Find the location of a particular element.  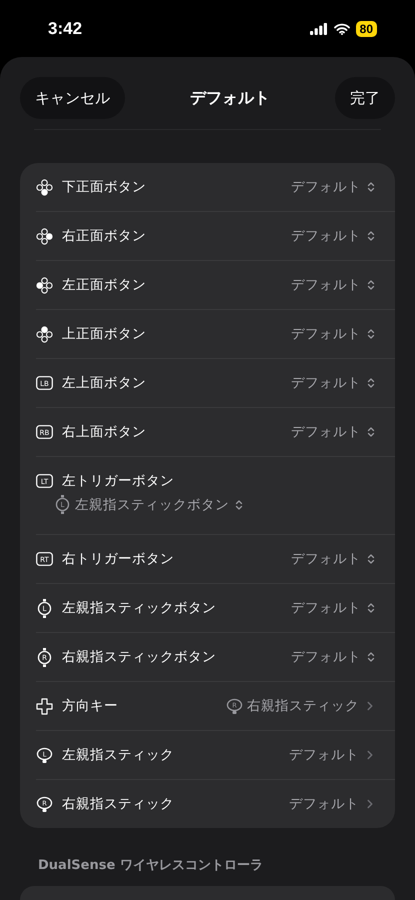

row-label: 右親指スティックボタン is located at coordinates (139, 657).